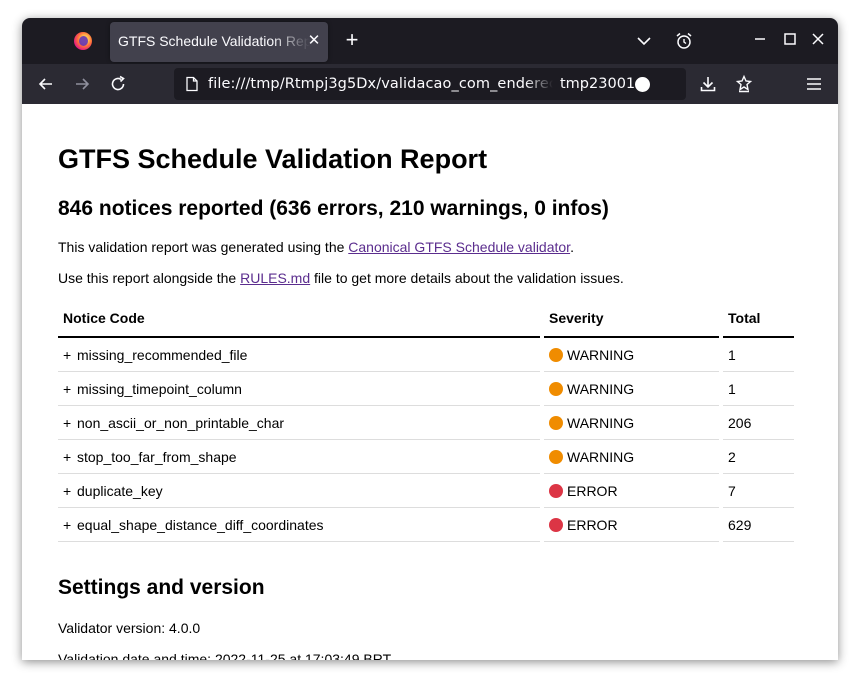 The image size is (860, 684). Describe the element at coordinates (273, 159) in the screenshot. I see `page-title: GTFS Schedule Validation Report` at that location.